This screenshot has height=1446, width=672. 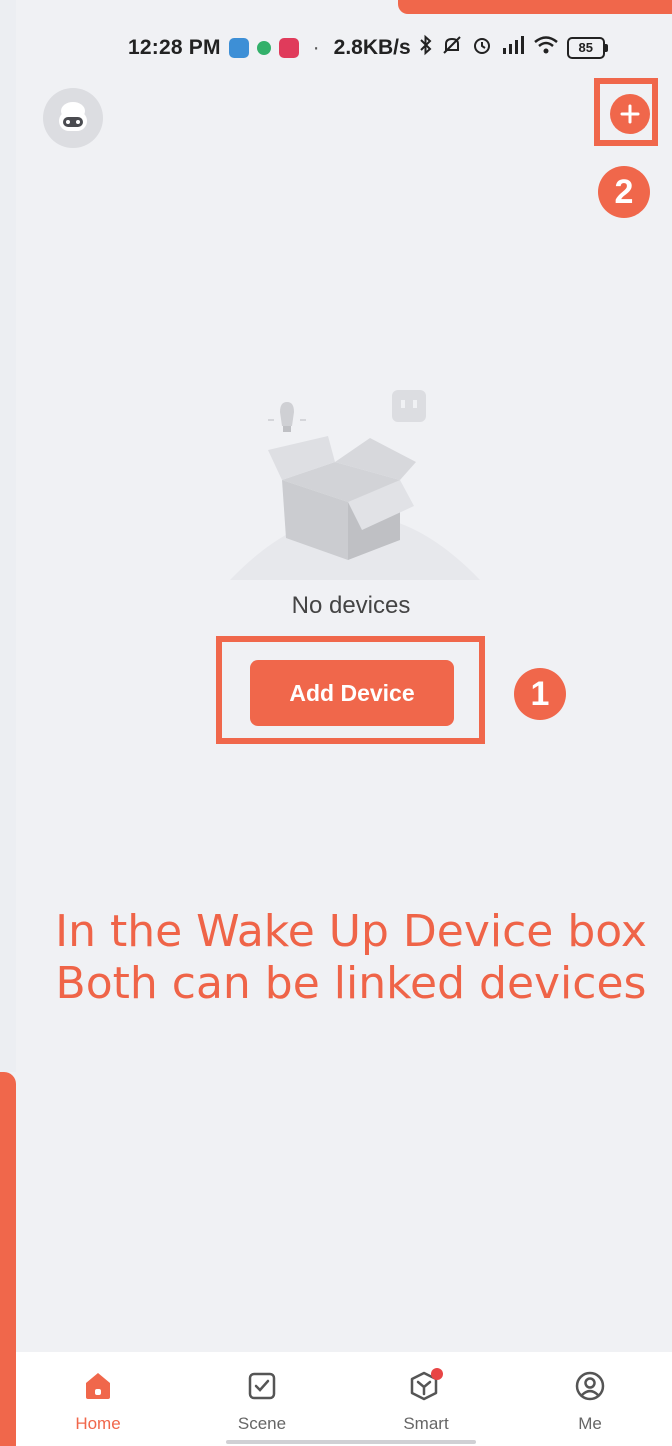 What do you see at coordinates (98, 1386) in the screenshot?
I see `home-icon` at bounding box center [98, 1386].